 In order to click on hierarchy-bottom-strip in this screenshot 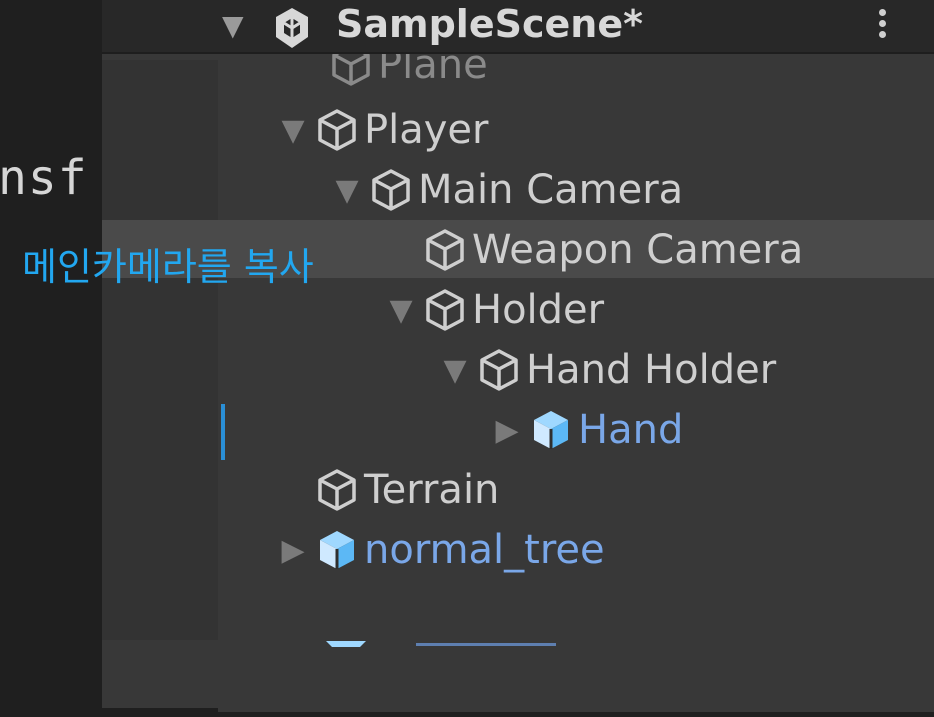, I will do `click(158, 674)`.